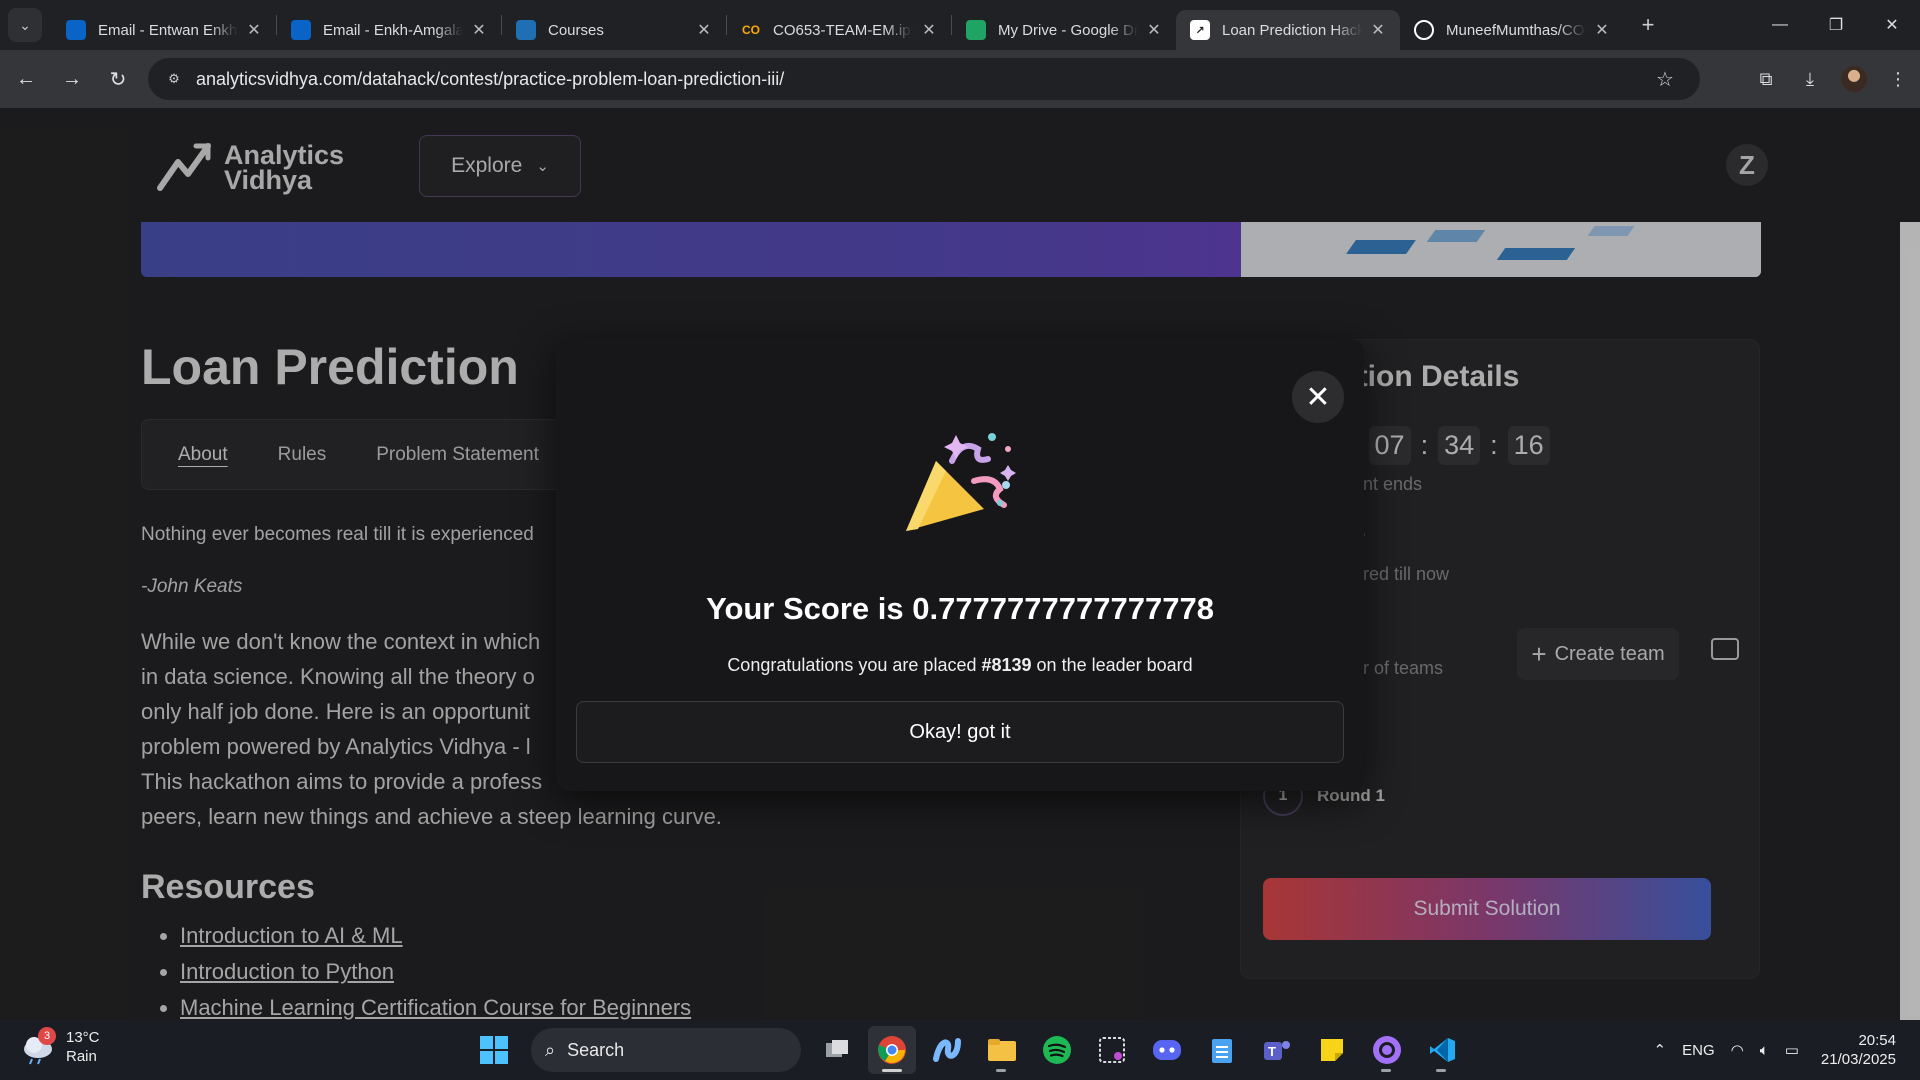  Describe the element at coordinates (837, 1050) in the screenshot. I see `task-view-icon` at that location.